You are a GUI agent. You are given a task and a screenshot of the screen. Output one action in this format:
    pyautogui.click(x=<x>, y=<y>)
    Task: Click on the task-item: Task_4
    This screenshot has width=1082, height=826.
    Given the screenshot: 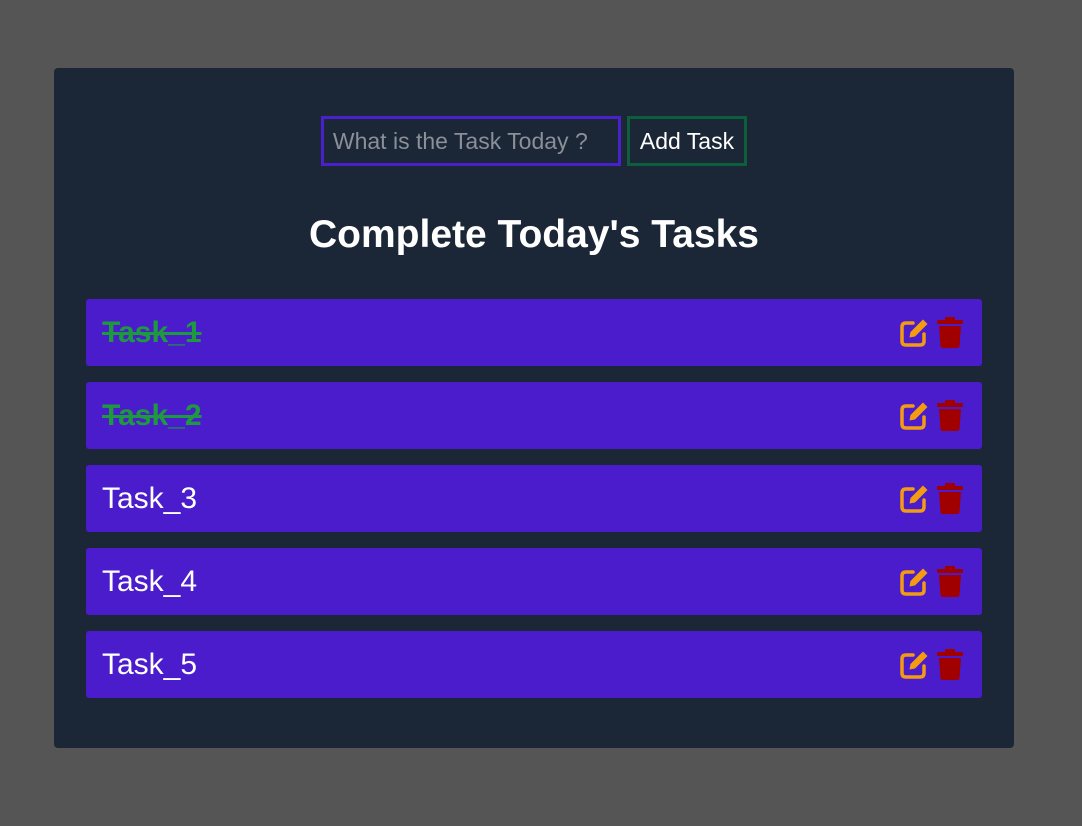 What is the action you would take?
    pyautogui.click(x=534, y=581)
    